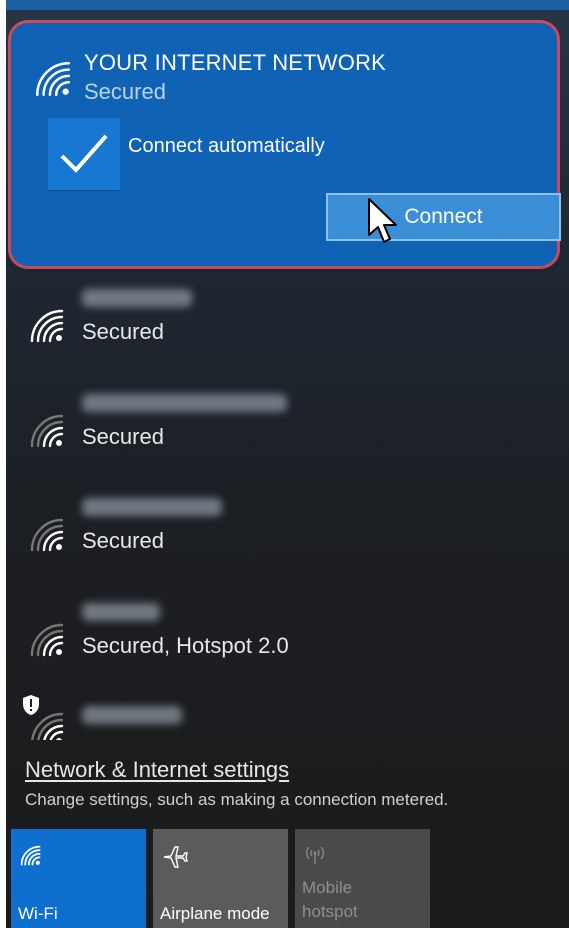 The width and height of the screenshot is (569, 928). Describe the element at coordinates (330, 899) in the screenshot. I see `tile-label: Mobile hotspot` at that location.